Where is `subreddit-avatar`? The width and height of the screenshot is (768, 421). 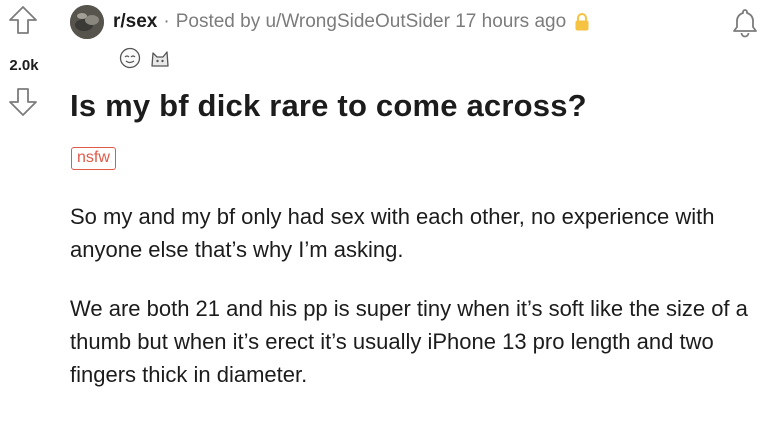 subreddit-avatar is located at coordinates (87, 22).